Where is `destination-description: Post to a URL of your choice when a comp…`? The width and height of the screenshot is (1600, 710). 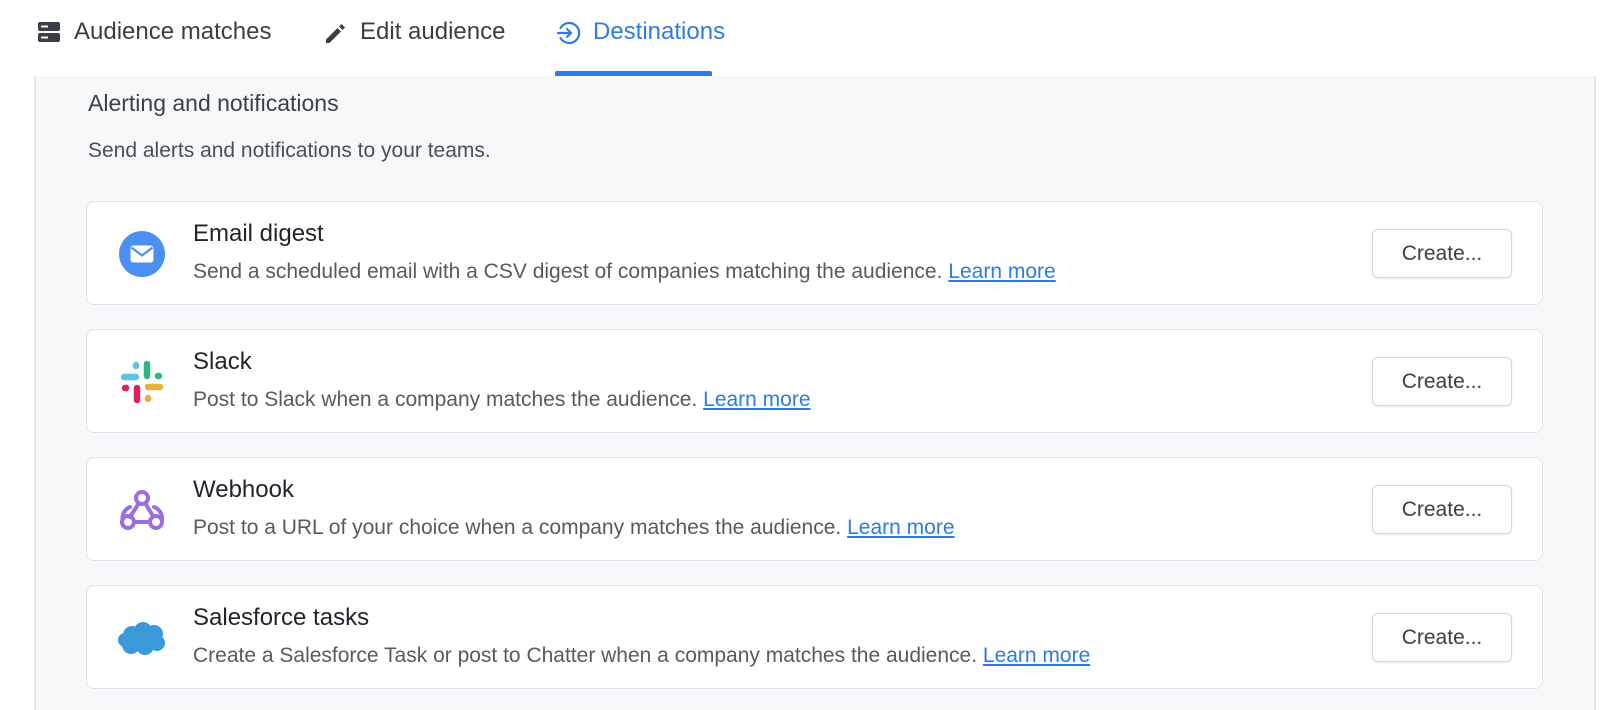
destination-description: Post to a URL of your choice when a comp… is located at coordinates (574, 528).